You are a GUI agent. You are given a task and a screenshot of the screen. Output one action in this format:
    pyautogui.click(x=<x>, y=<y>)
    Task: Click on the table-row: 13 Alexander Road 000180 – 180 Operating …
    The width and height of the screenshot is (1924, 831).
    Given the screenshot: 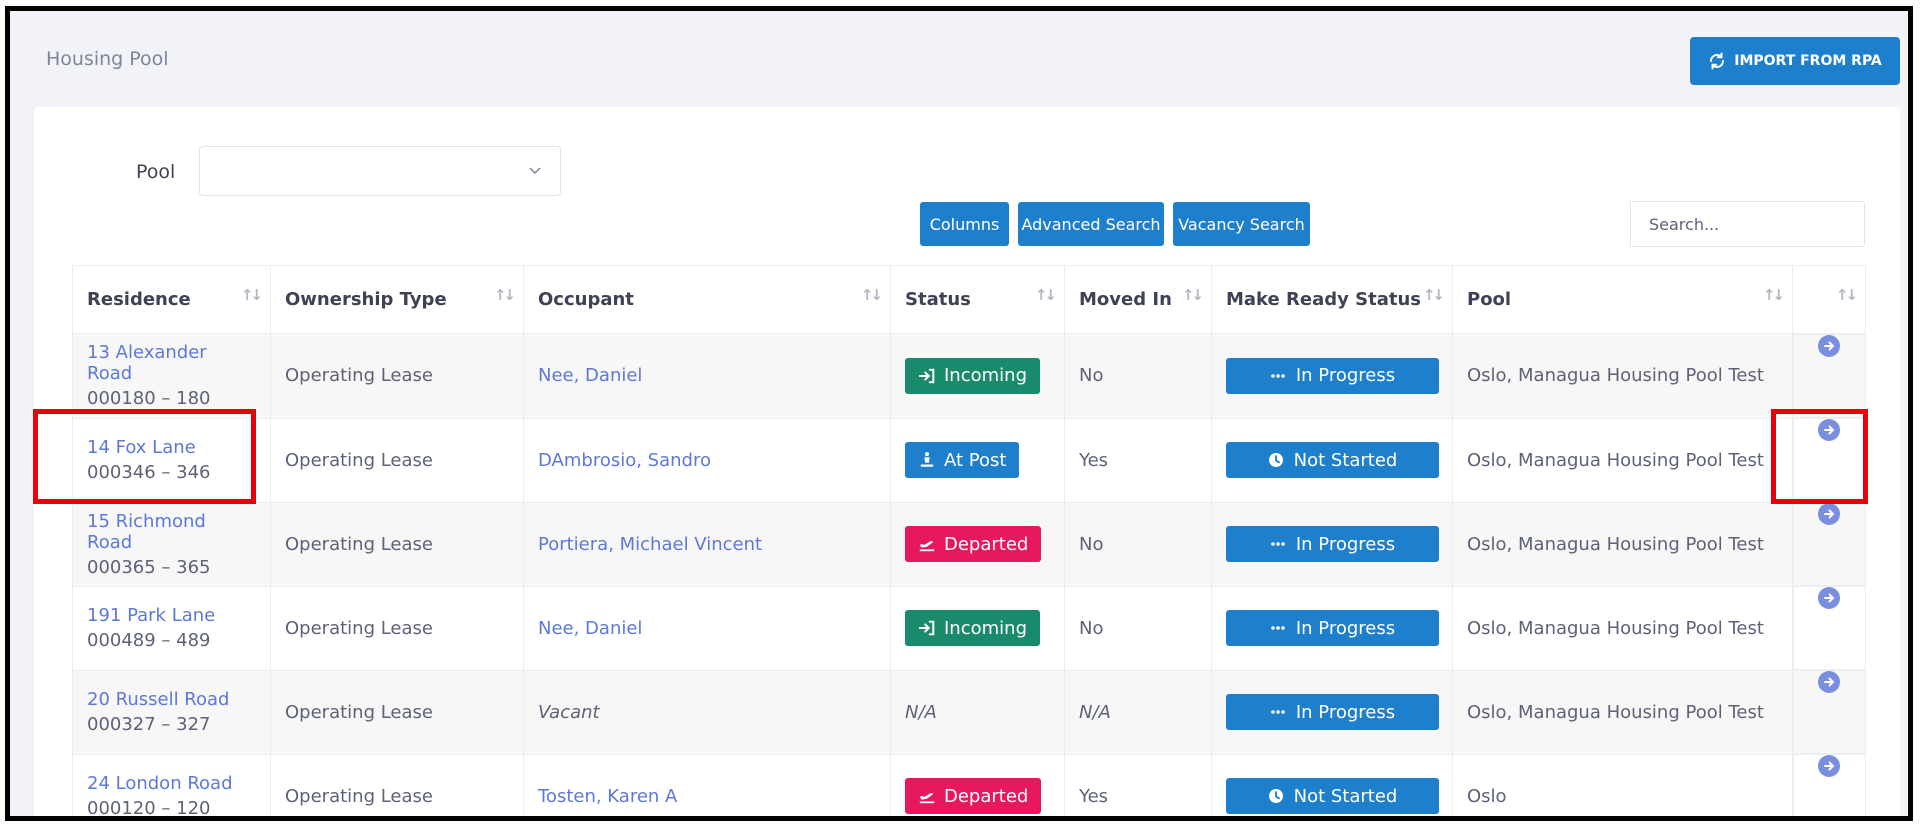 What is the action you would take?
    pyautogui.click(x=969, y=376)
    